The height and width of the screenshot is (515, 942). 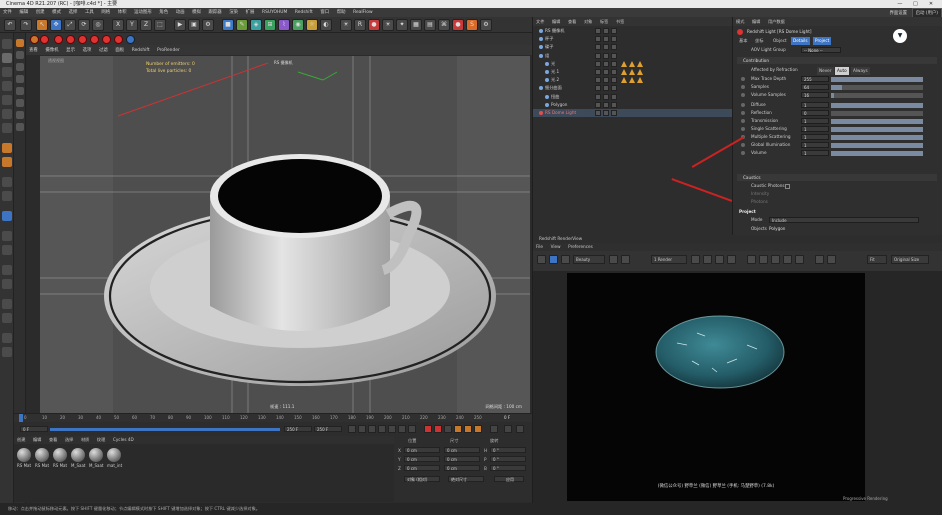 What do you see at coordinates (695, 259) in the screenshot?
I see `crop-icon` at bounding box center [695, 259].